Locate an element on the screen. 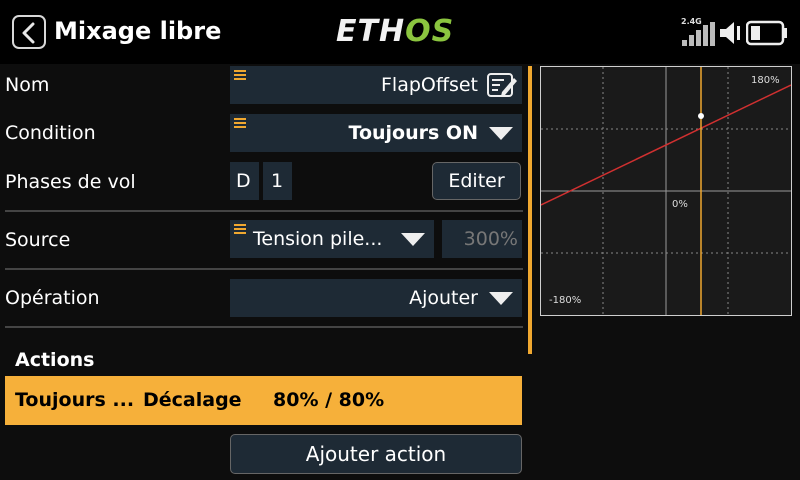 The width and height of the screenshot is (800, 480). source-label: Source is located at coordinates (38, 240).